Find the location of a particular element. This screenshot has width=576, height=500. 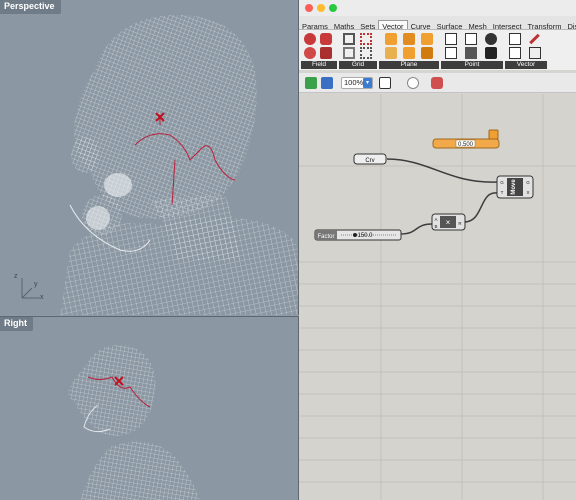

ear-mesh is located at coordinates (85, 155).